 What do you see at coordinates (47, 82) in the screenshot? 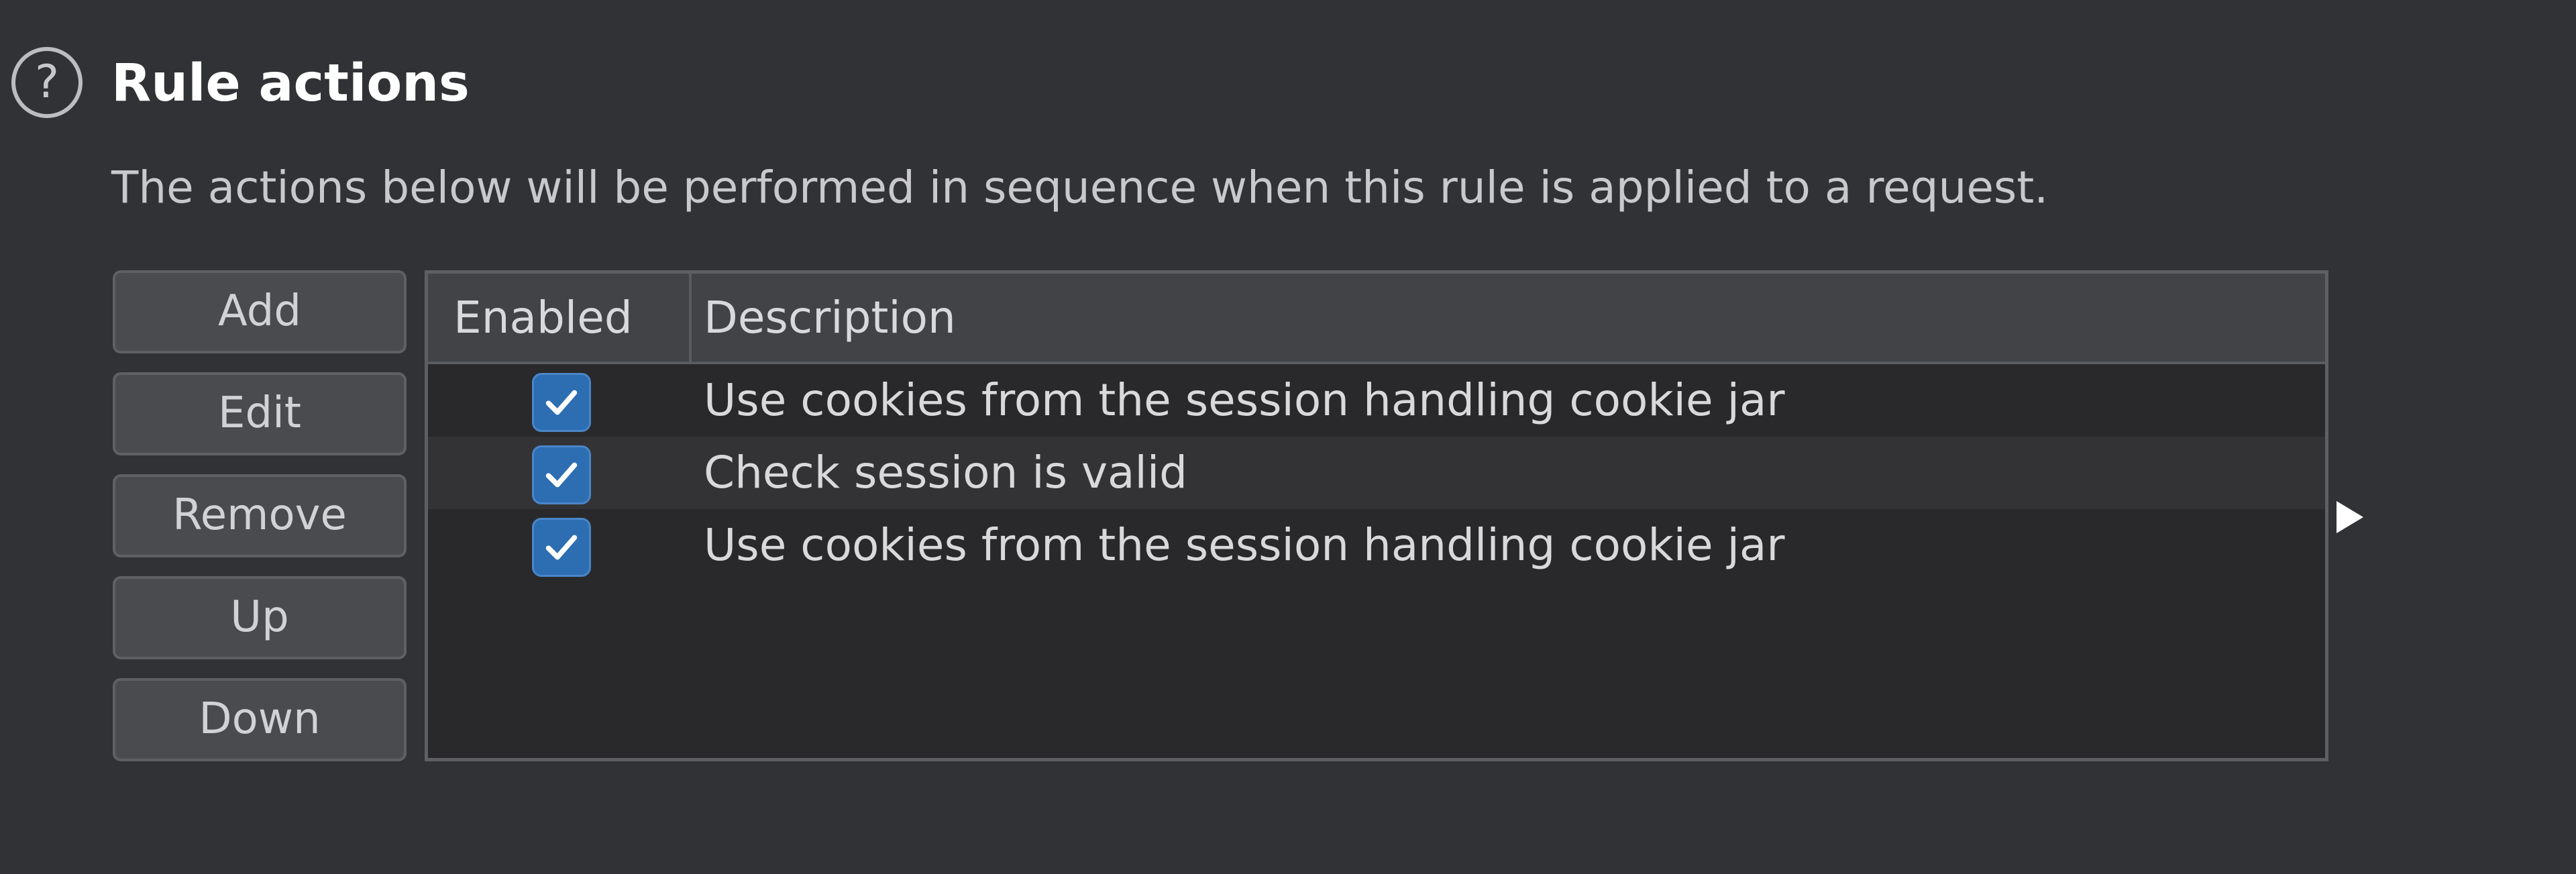
I see `help-icon: ?` at bounding box center [47, 82].